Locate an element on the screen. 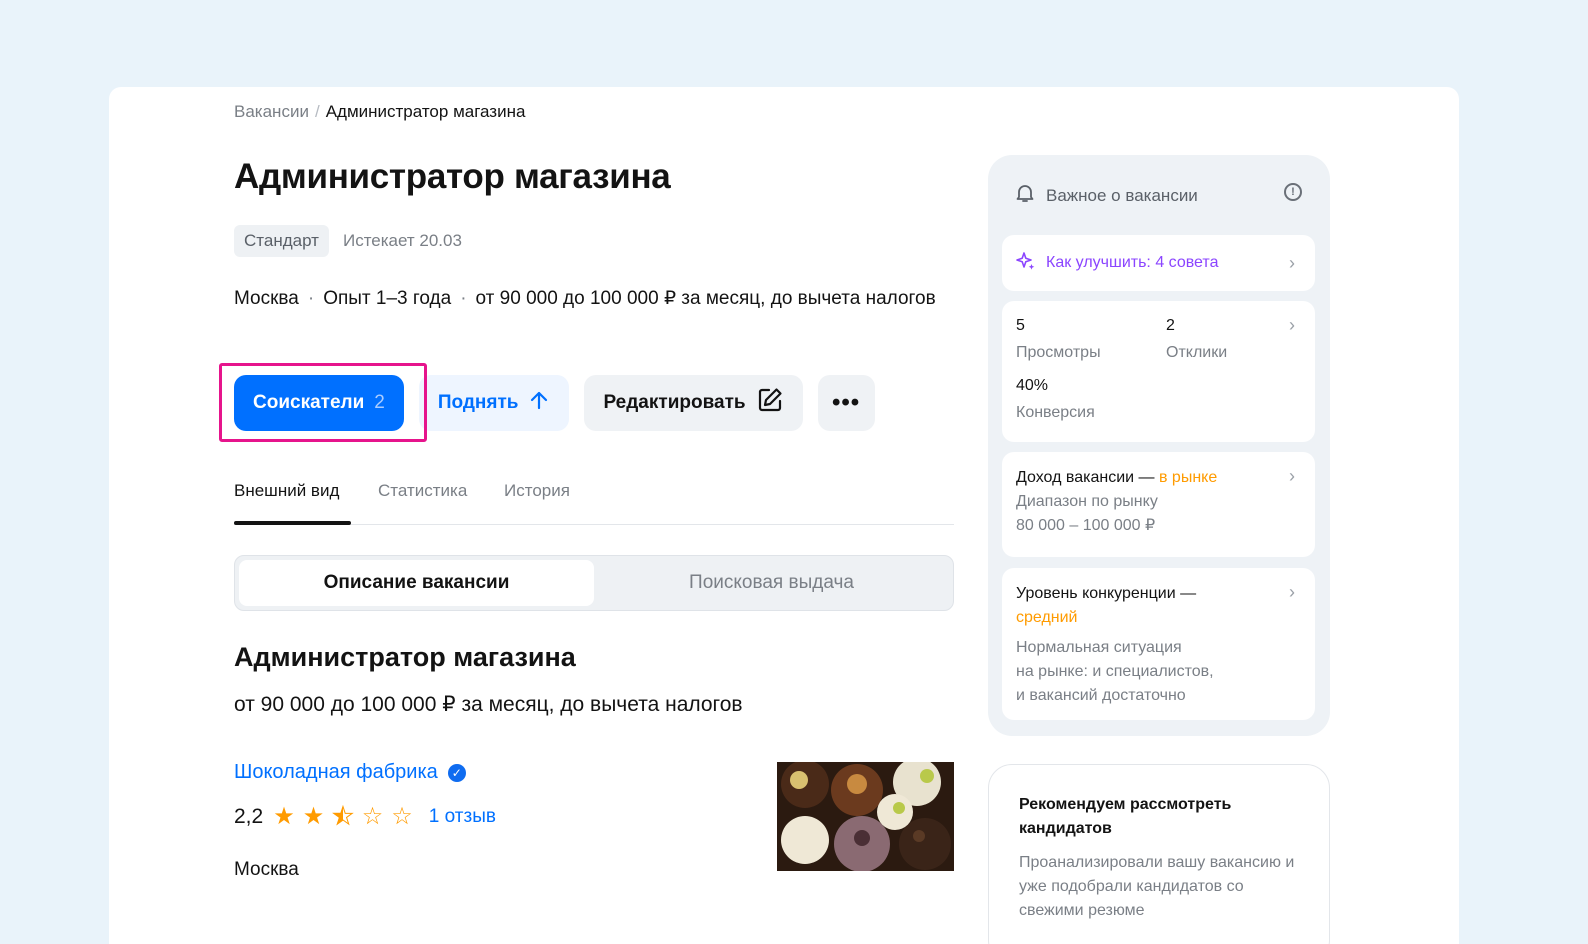  edit-label: Редактировать is located at coordinates (674, 402).